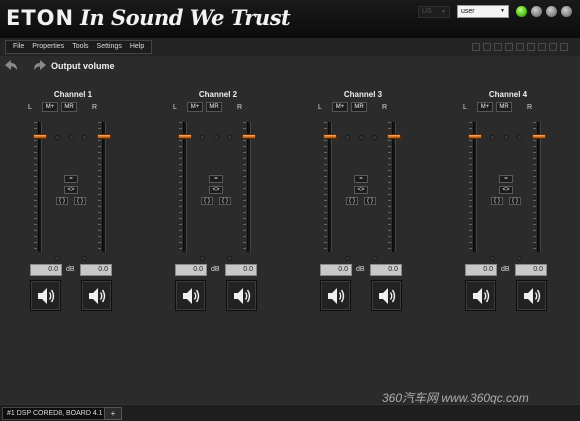  What do you see at coordinates (566, 11) in the screenshot?
I see `close-button` at bounding box center [566, 11].